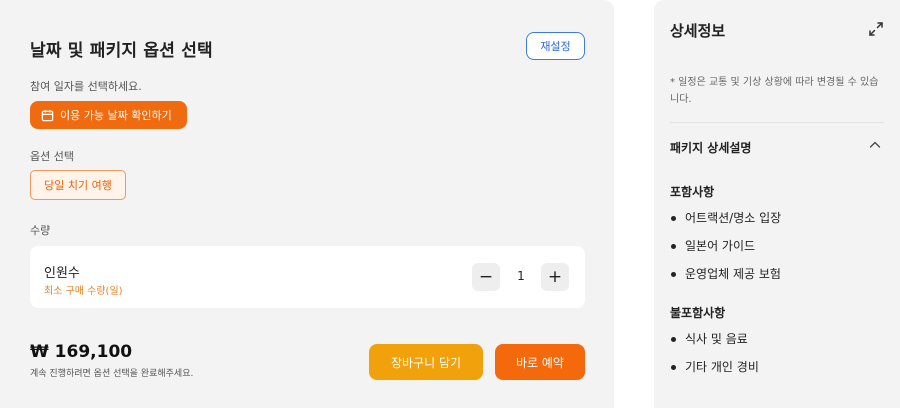 The image size is (900, 408). What do you see at coordinates (521, 276) in the screenshot?
I see `quantity-value: 1` at bounding box center [521, 276].